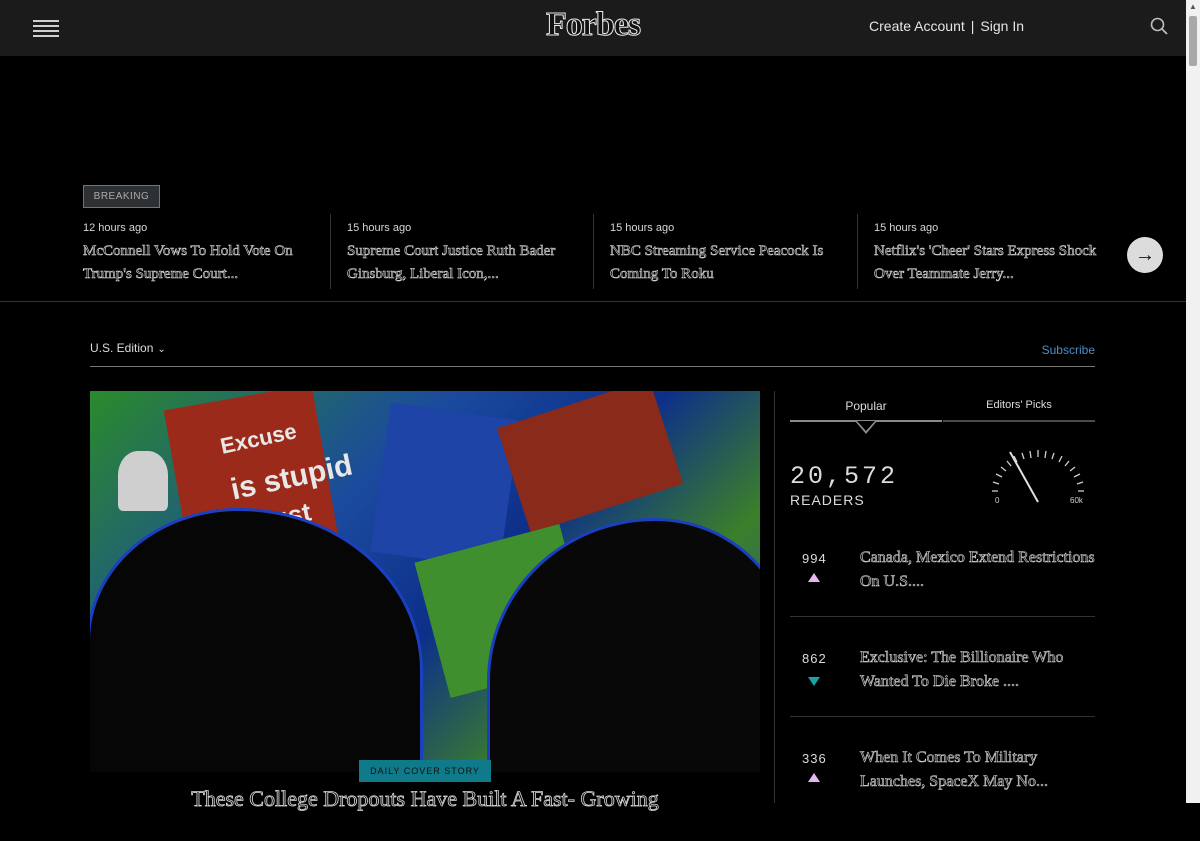 This screenshot has height=841, width=1200. What do you see at coordinates (161, 349) in the screenshot?
I see `chevron-down-icon: ⌄` at bounding box center [161, 349].